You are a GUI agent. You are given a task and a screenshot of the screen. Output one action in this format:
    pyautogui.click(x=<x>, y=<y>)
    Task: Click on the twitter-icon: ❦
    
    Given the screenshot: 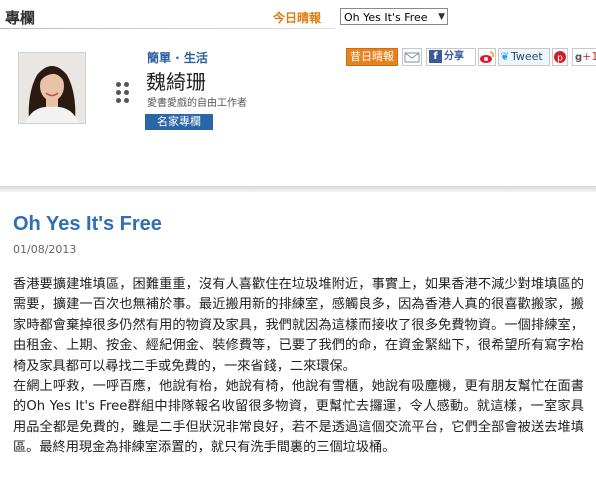 What is the action you would take?
    pyautogui.click(x=505, y=56)
    